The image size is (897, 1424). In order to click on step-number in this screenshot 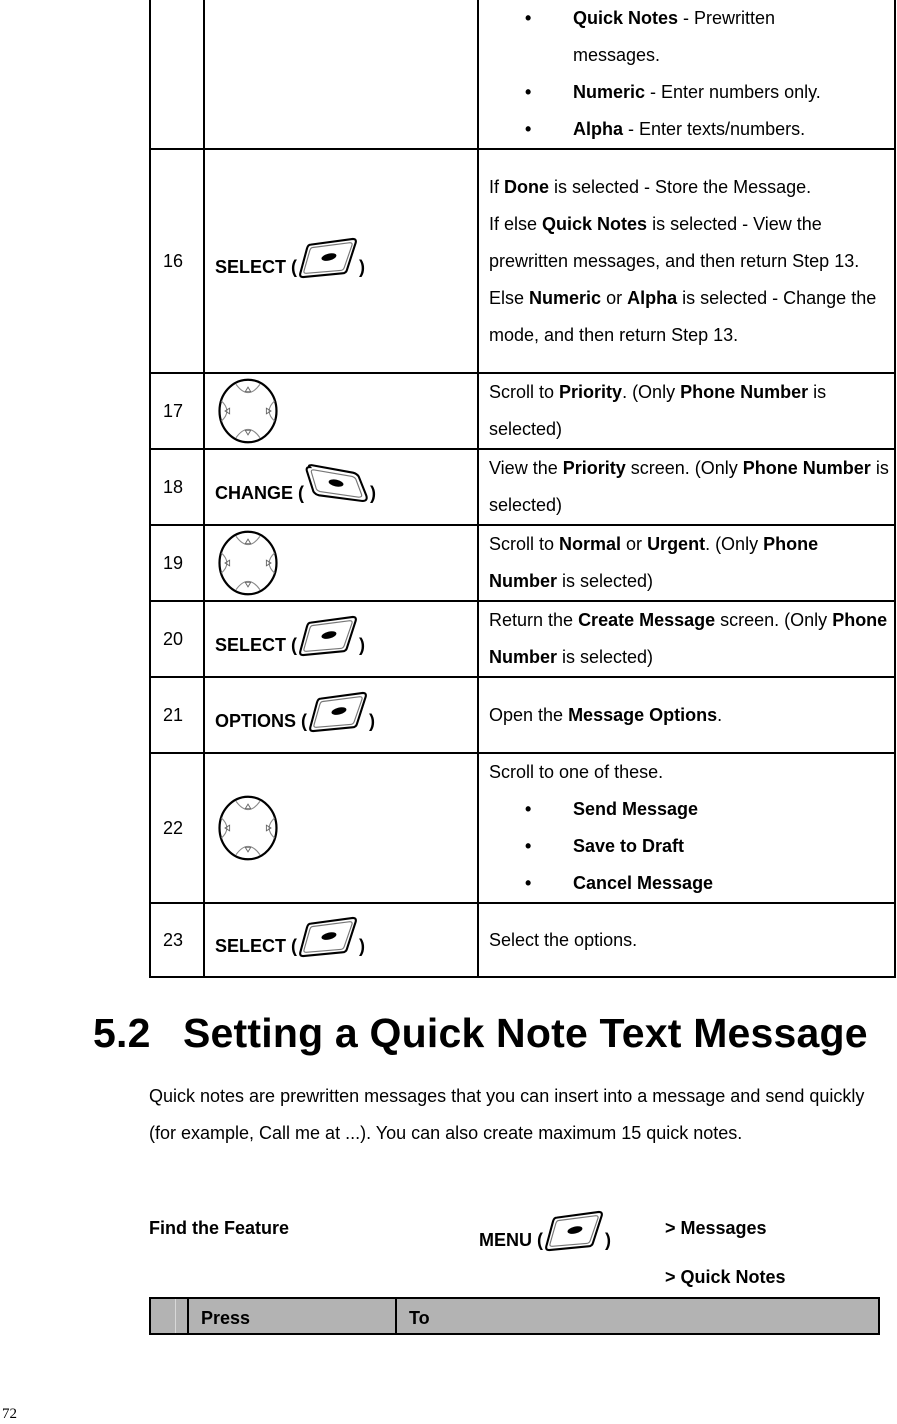, I will do `click(177, 75)`.